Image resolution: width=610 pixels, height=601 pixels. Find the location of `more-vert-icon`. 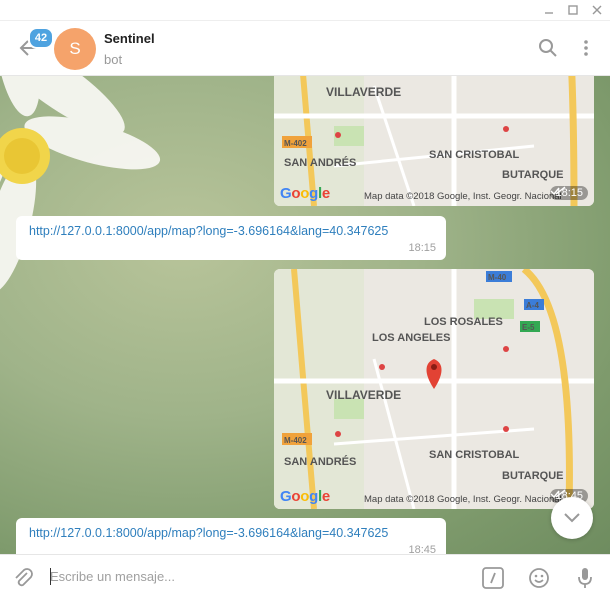

more-vert-icon is located at coordinates (586, 48).